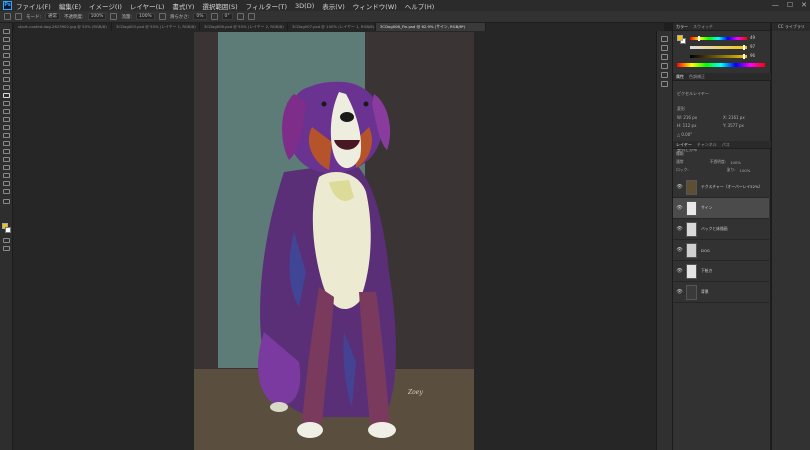 The height and width of the screenshot is (450, 810). What do you see at coordinates (6, 87) in the screenshot?
I see `healing-brush-tool-icon` at bounding box center [6, 87].